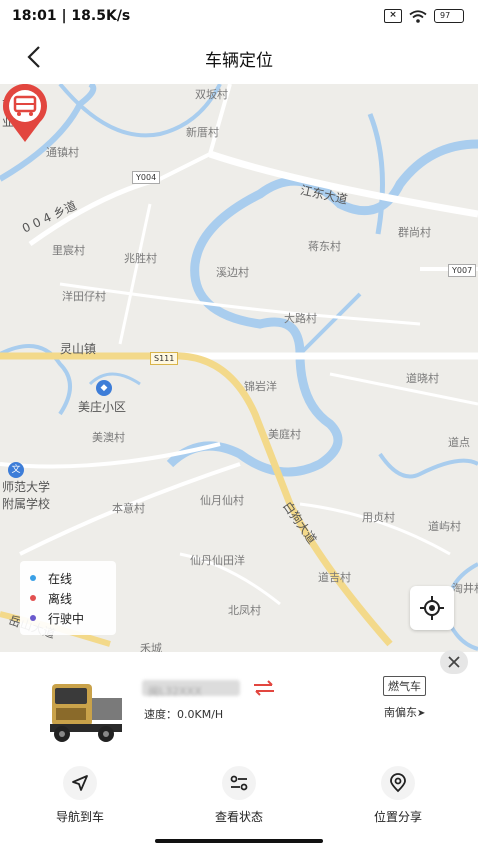 The width and height of the screenshot is (478, 850). What do you see at coordinates (86, 713) in the screenshot?
I see `truck-image` at bounding box center [86, 713].